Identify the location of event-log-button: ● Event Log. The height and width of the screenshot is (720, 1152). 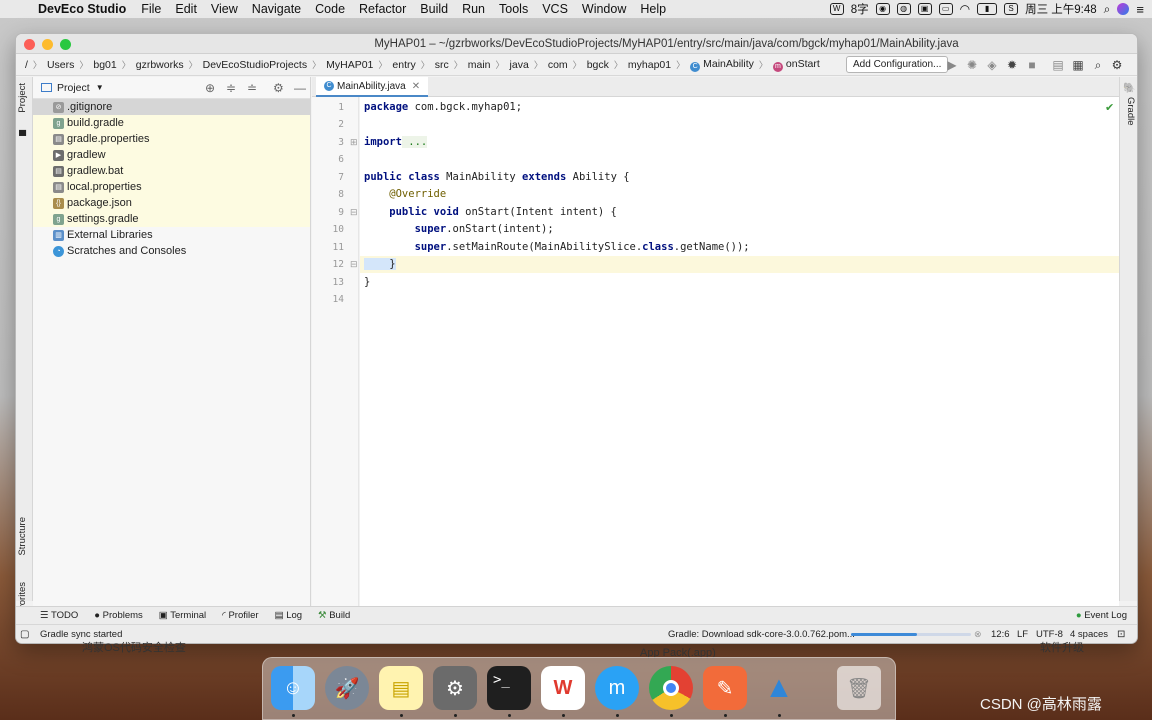
(1101, 615).